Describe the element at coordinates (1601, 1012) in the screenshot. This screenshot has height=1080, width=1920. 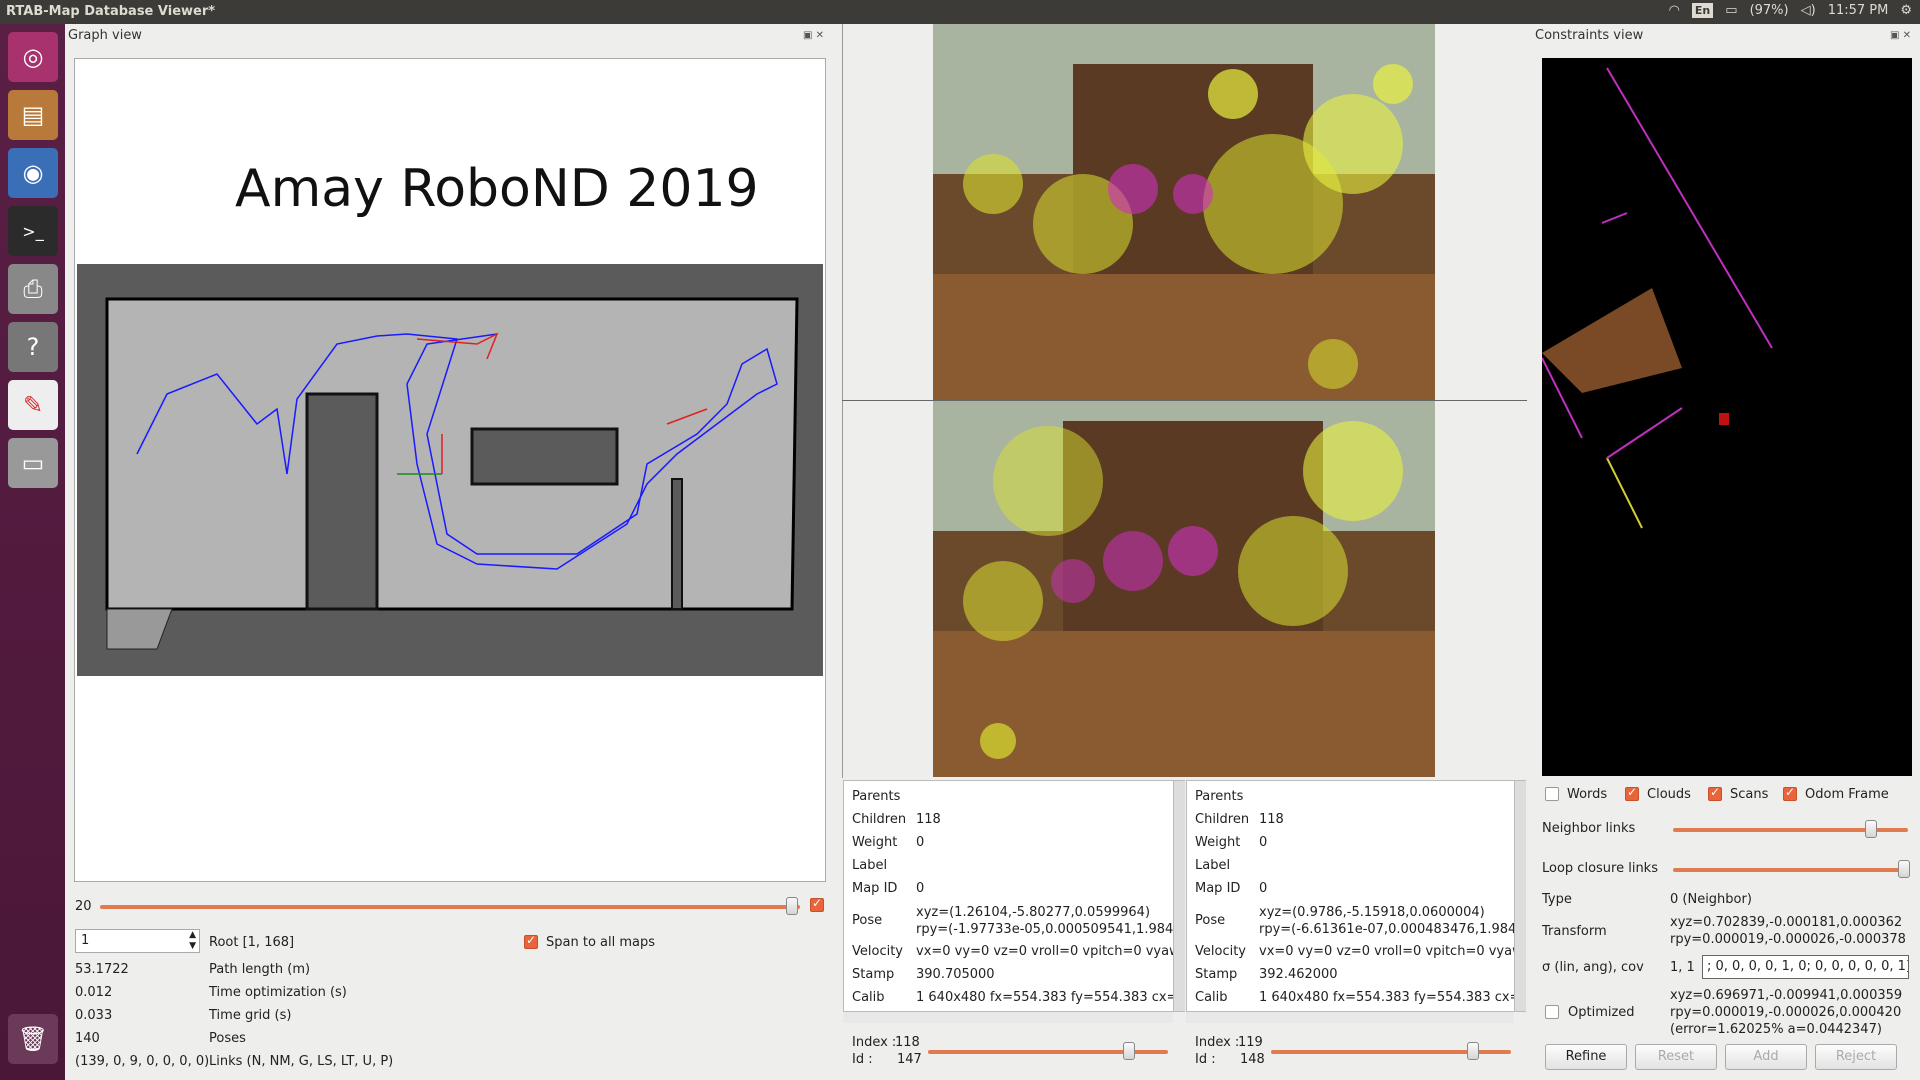
I see `optimized-label: Optimized` at that location.